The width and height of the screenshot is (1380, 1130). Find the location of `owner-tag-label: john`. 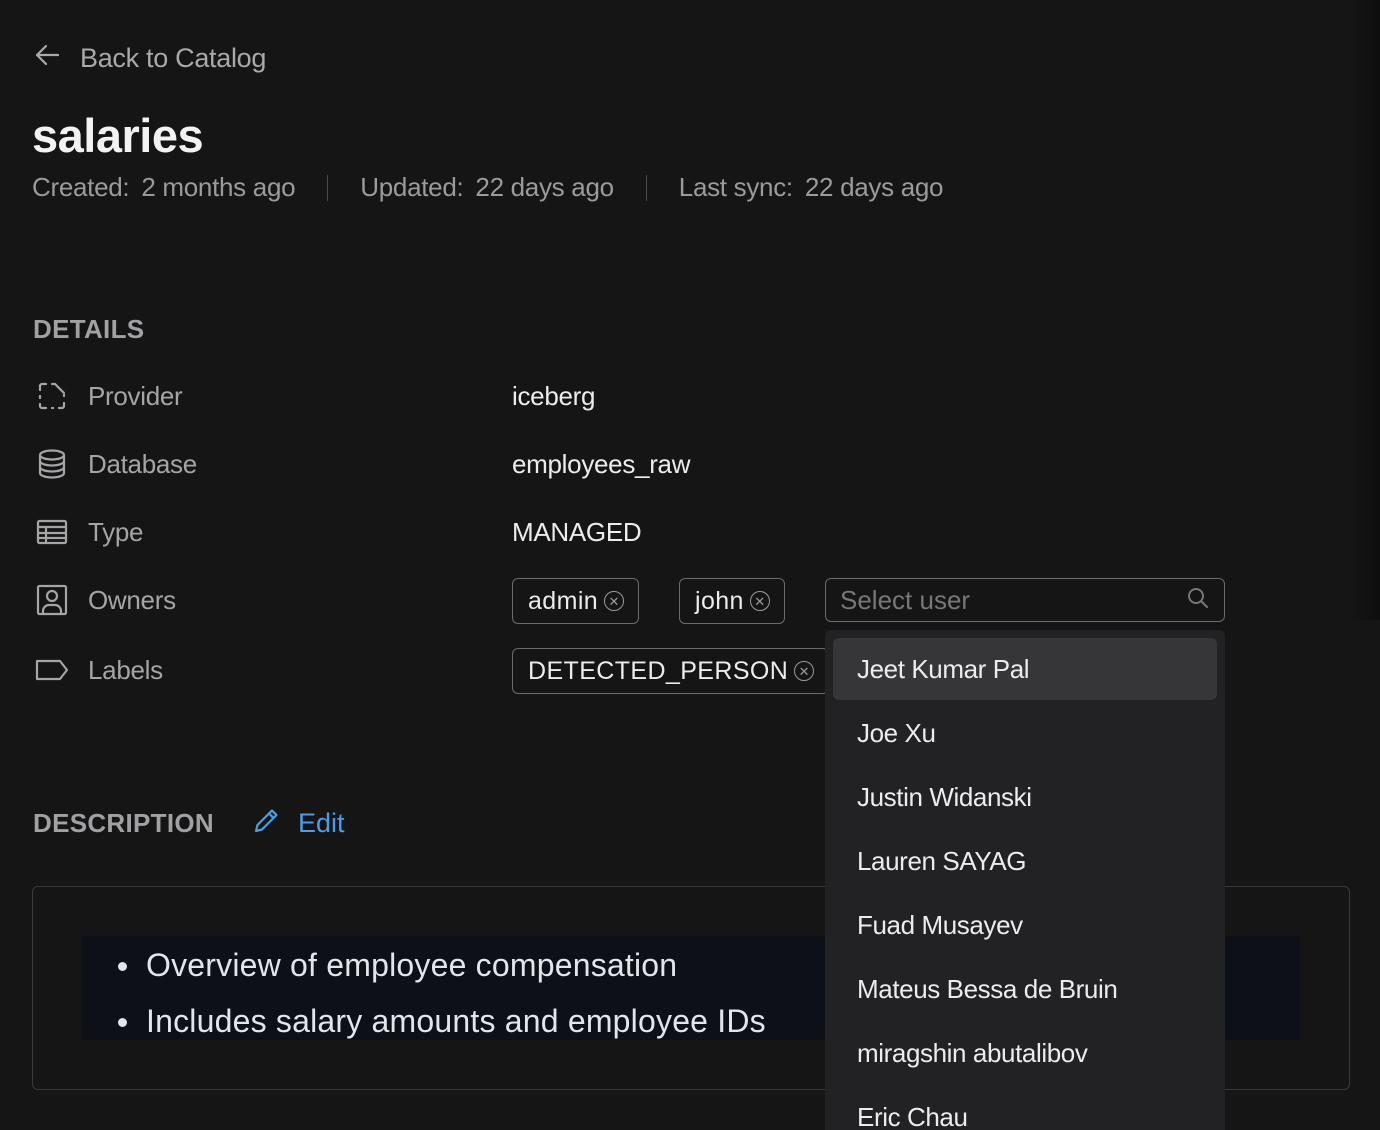

owner-tag-label: john is located at coordinates (719, 600).